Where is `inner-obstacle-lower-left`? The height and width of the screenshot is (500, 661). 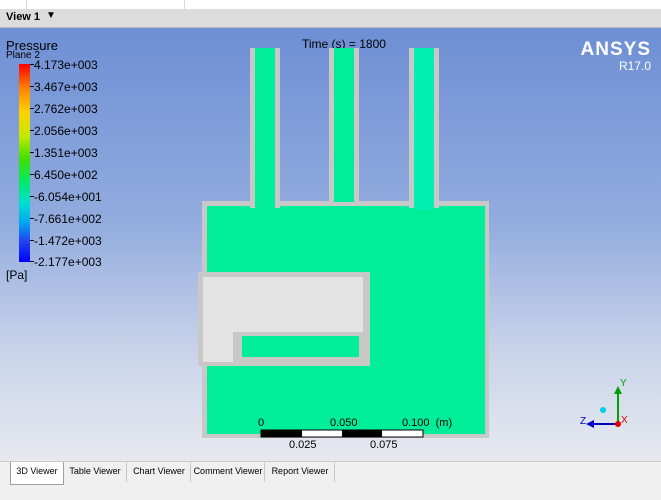
inner-obstacle-lower-left is located at coordinates (218, 347).